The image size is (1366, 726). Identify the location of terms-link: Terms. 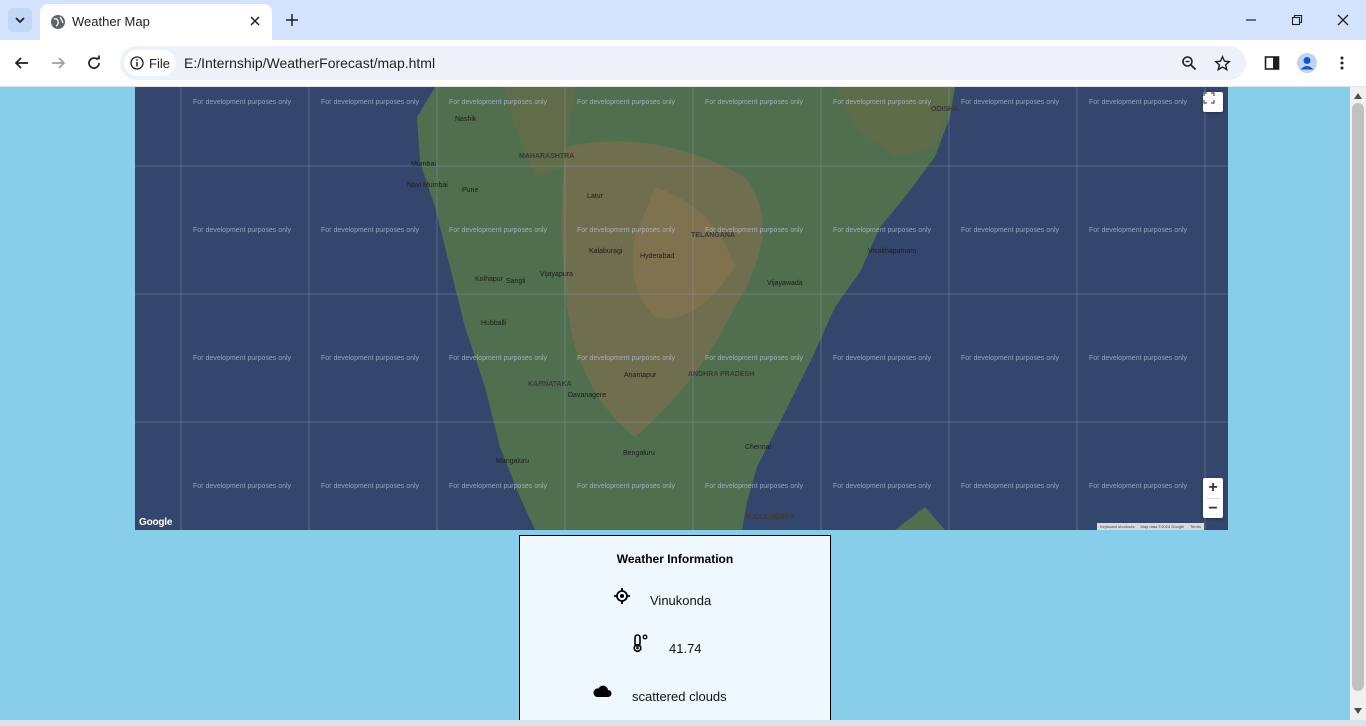
(1195, 526).